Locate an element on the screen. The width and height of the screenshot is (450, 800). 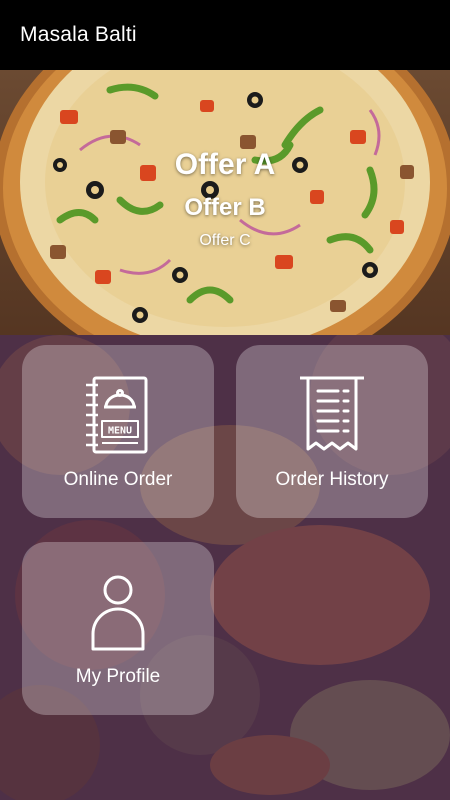
order-history-label: Order History is located at coordinates (332, 479).